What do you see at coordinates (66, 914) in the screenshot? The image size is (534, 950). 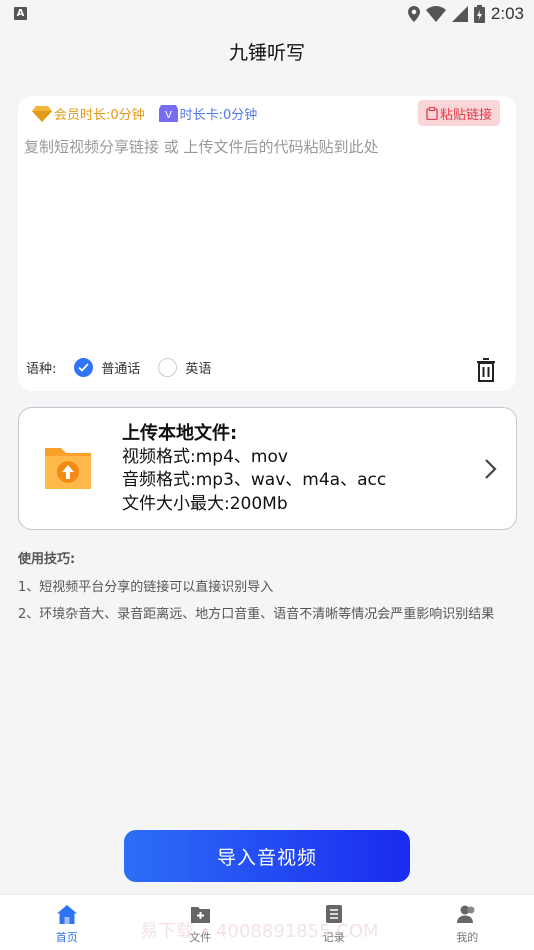 I see `home-icon` at bounding box center [66, 914].